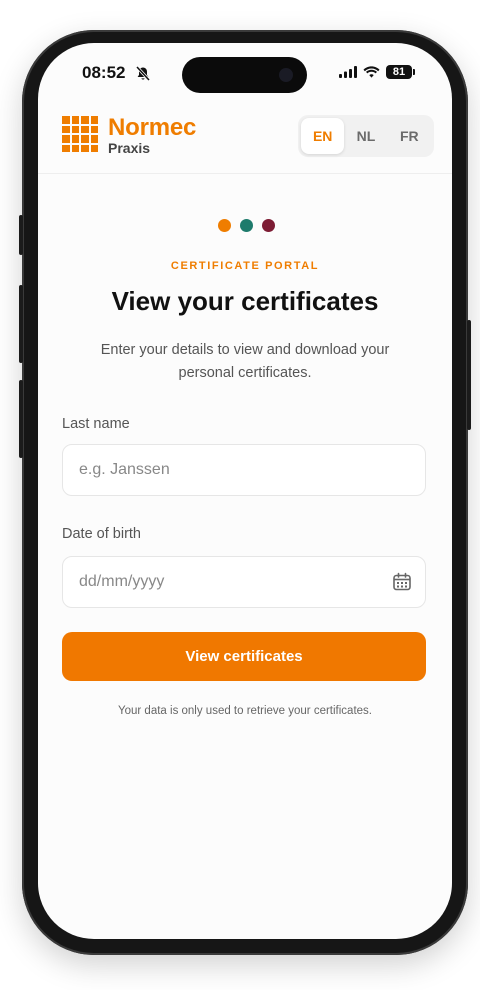 The height and width of the screenshot is (990, 480). What do you see at coordinates (244, 656) in the screenshot?
I see `view-certificates-button: View certificates` at bounding box center [244, 656].